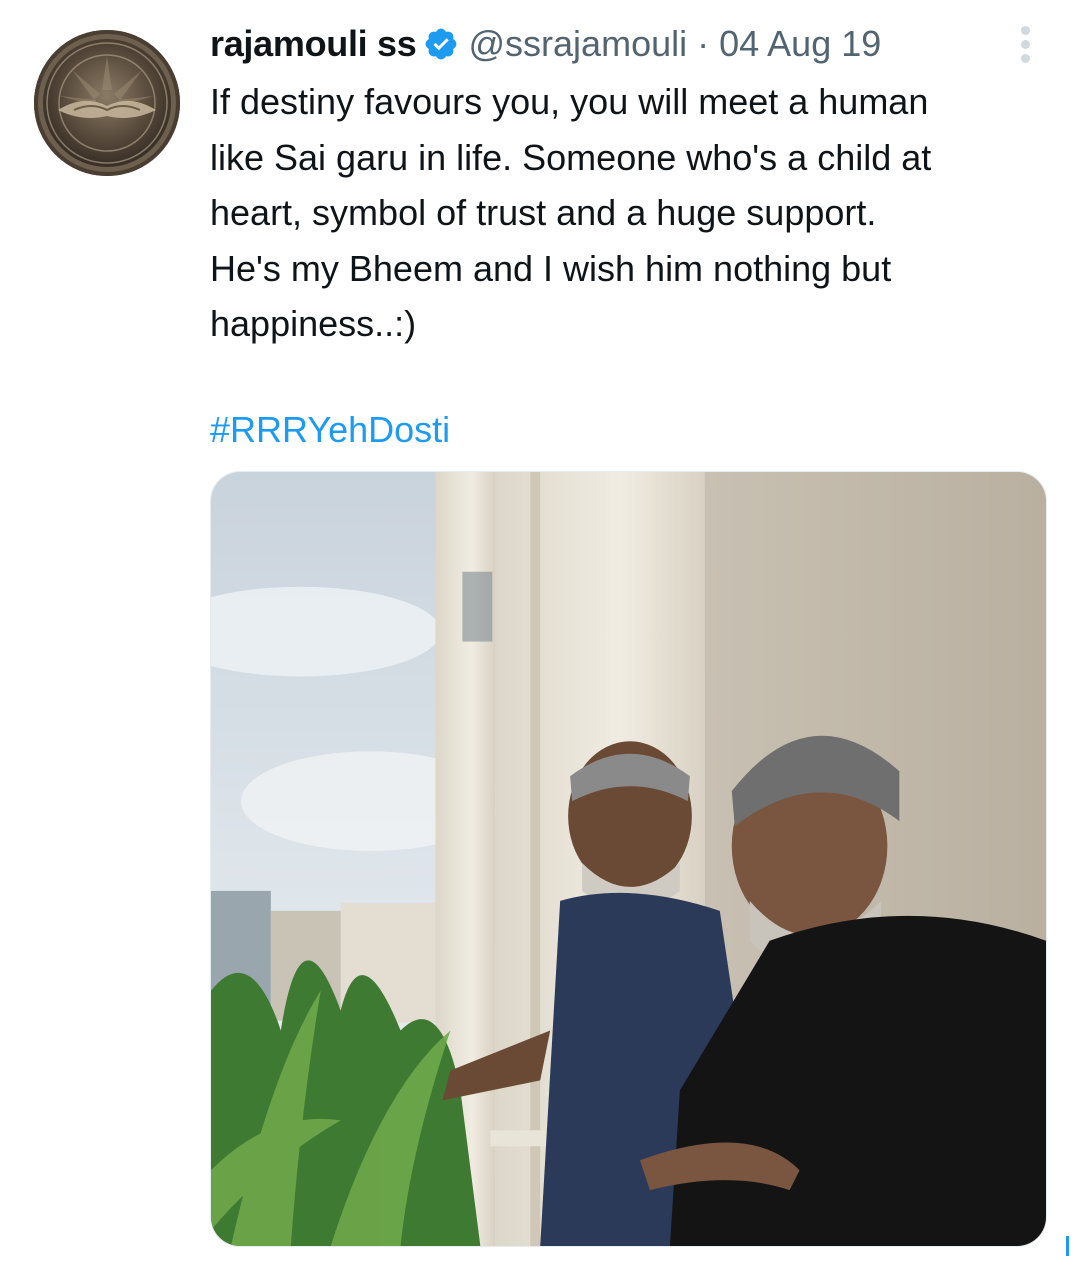  What do you see at coordinates (441, 44) in the screenshot?
I see `verified-badge-icon` at bounding box center [441, 44].